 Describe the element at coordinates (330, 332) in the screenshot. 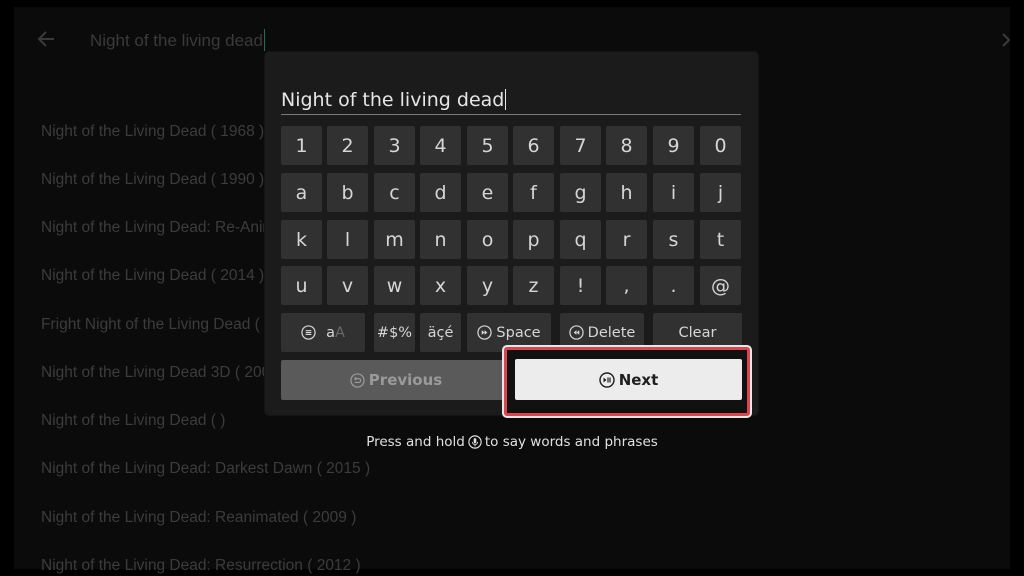

I see `lowercase-label: a` at that location.